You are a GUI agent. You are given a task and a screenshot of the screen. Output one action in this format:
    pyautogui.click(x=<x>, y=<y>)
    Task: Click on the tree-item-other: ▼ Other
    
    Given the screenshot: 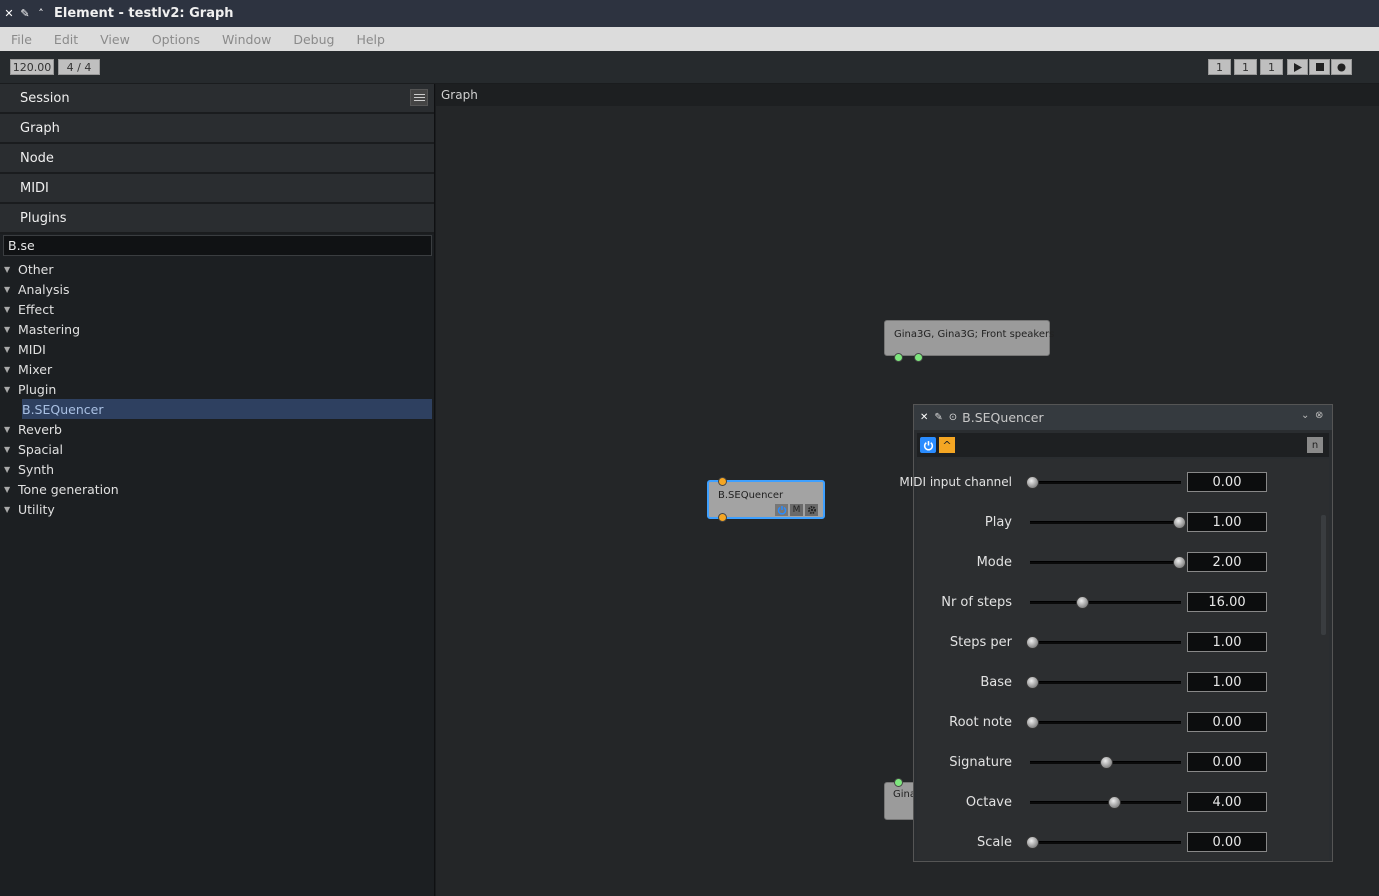 What is the action you would take?
    pyautogui.click(x=217, y=269)
    